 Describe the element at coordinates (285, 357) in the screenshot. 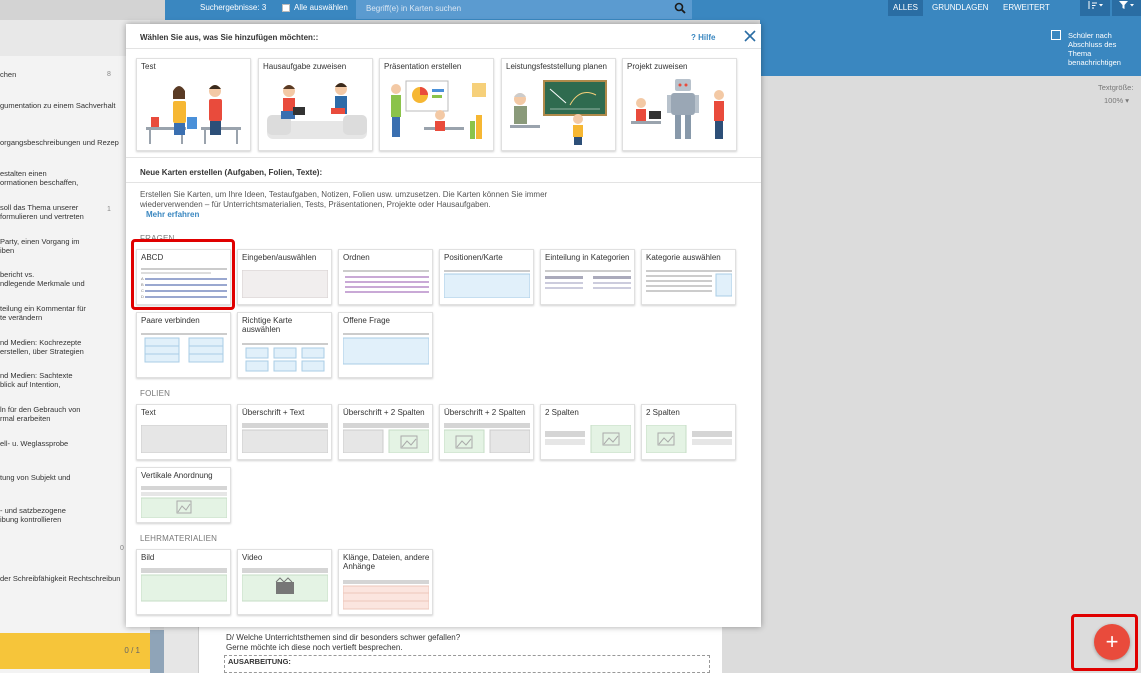

I see `correct-card-thumbnail` at that location.